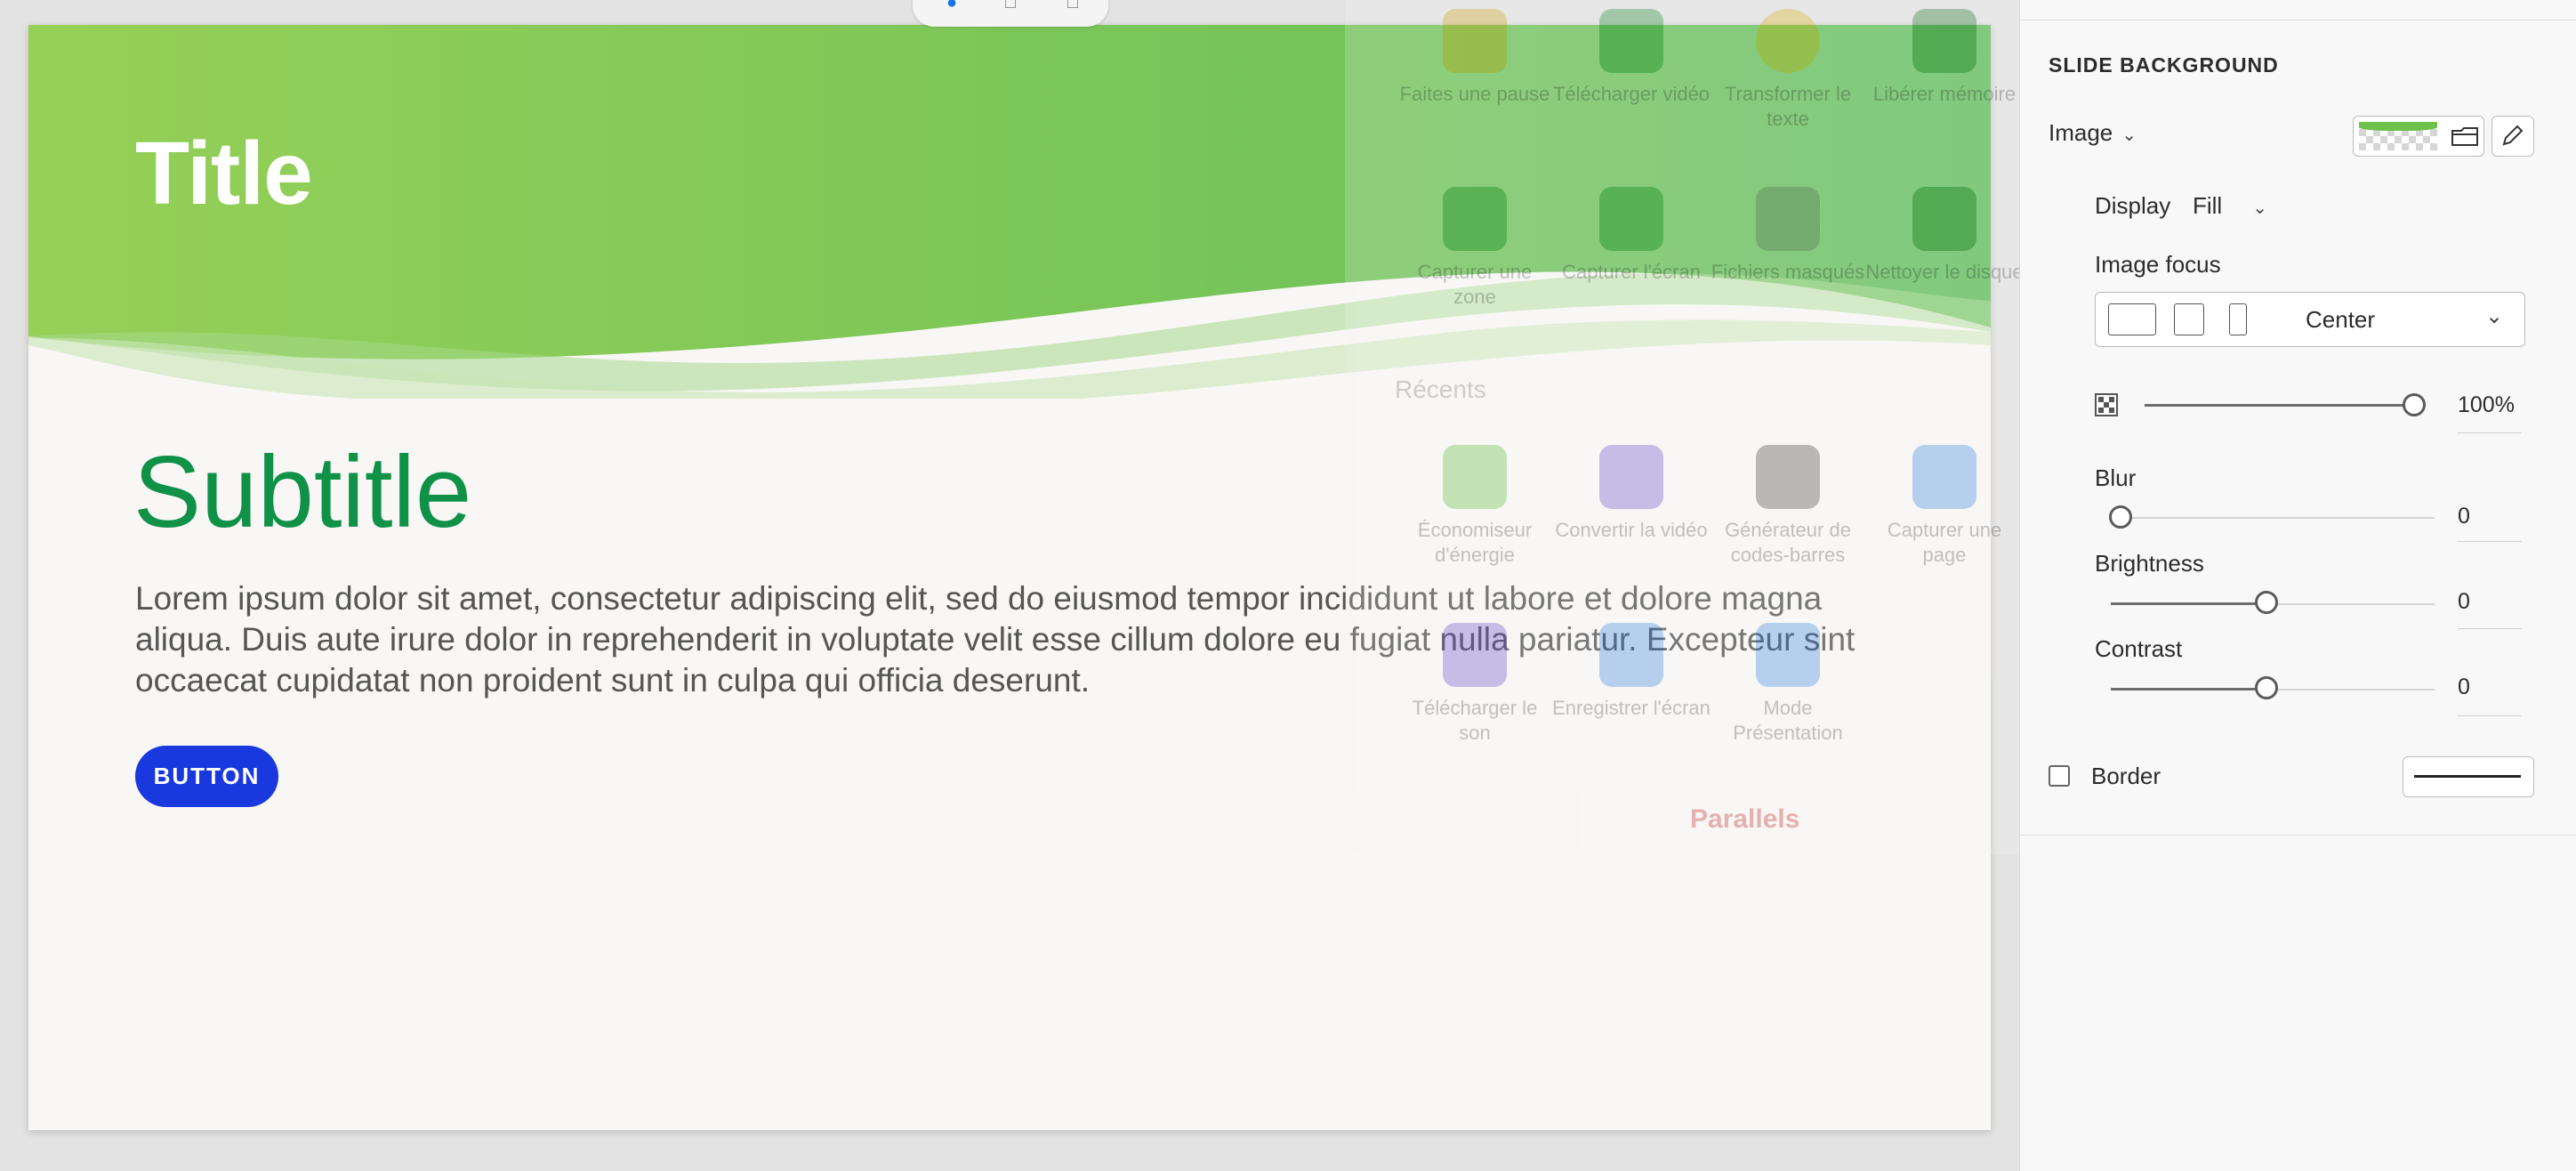 This screenshot has height=1171, width=2576. I want to click on floating-toolbar: ● □ □, so click(1010, 13).